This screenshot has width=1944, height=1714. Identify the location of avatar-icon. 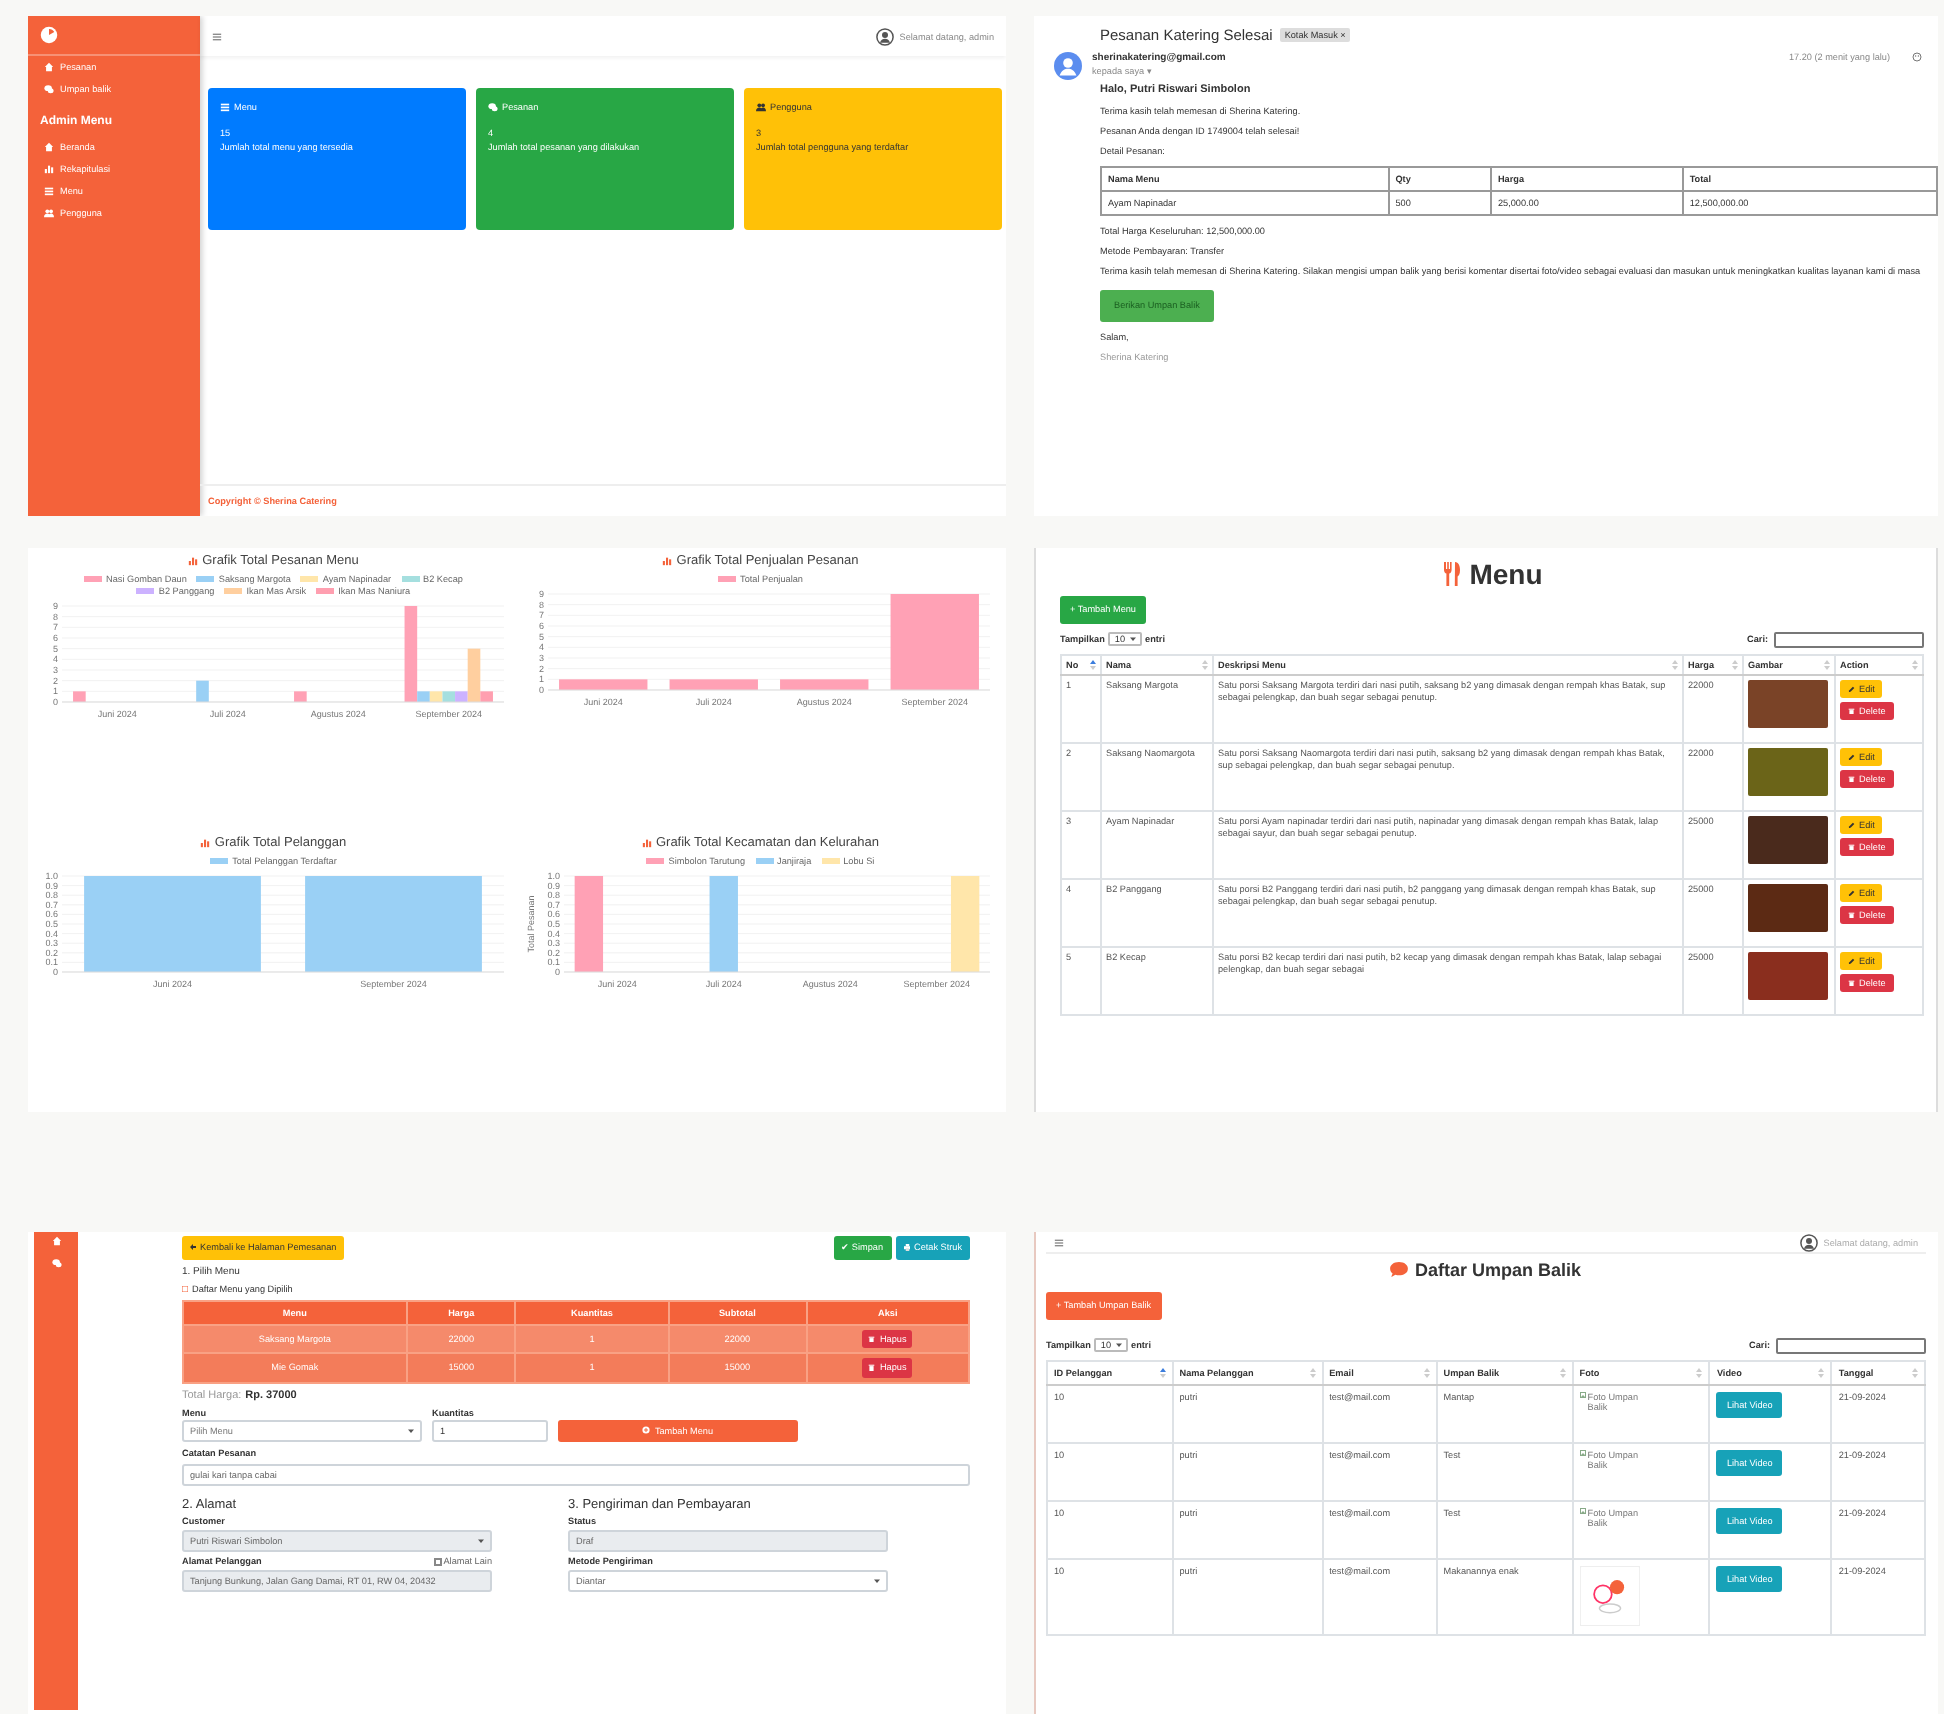
(1068, 66).